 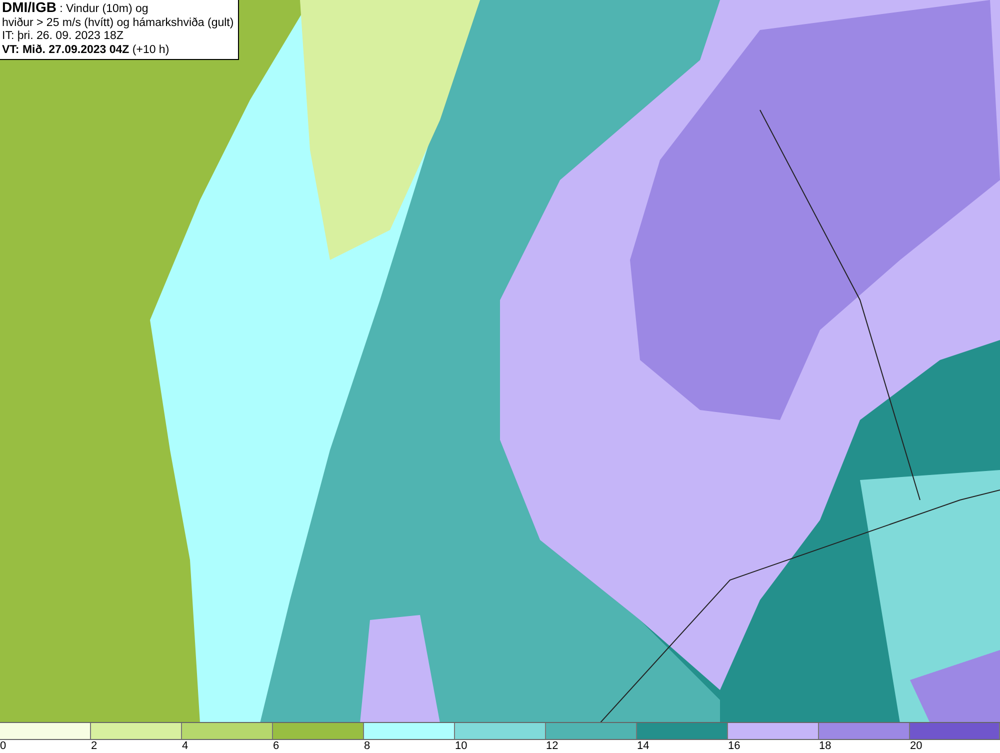 I want to click on legend-label: 8, so click(x=367, y=746).